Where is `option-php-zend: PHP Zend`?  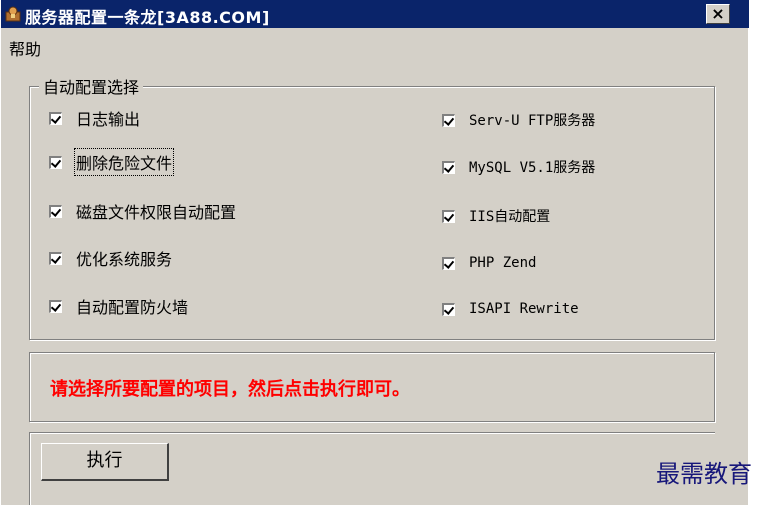
option-php-zend: PHP Zend is located at coordinates (489, 263).